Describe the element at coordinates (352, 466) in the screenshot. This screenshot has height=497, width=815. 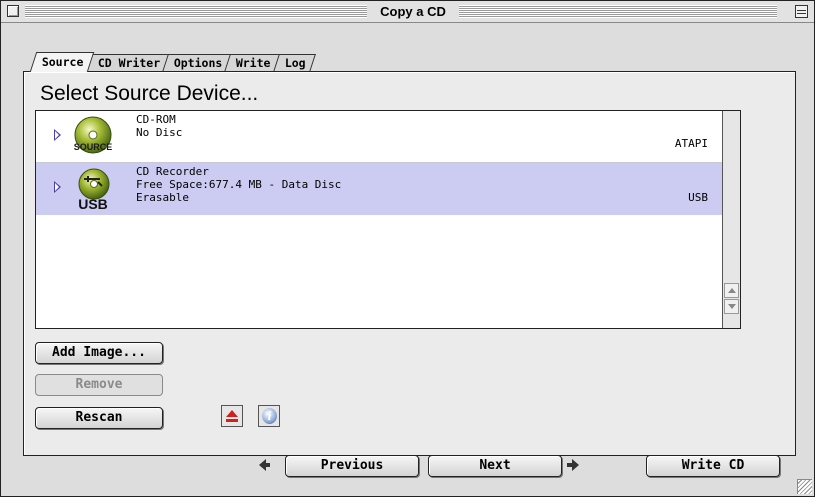
I see `previous-button: Previous` at that location.